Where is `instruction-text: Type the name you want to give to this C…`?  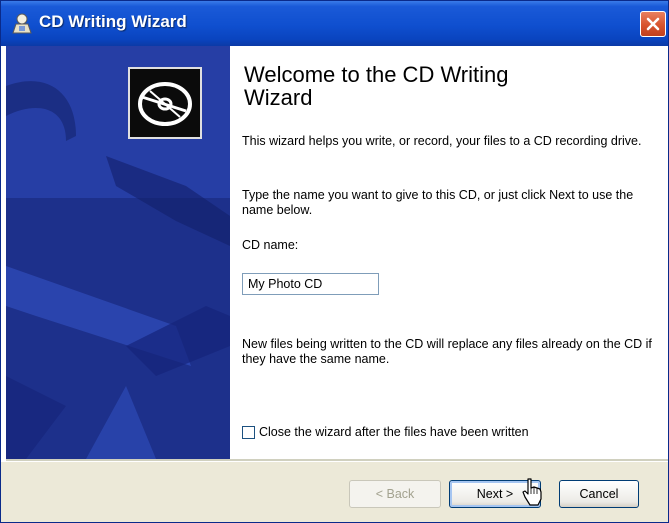
instruction-text: Type the name you want to give to this C… is located at coordinates (438, 202).